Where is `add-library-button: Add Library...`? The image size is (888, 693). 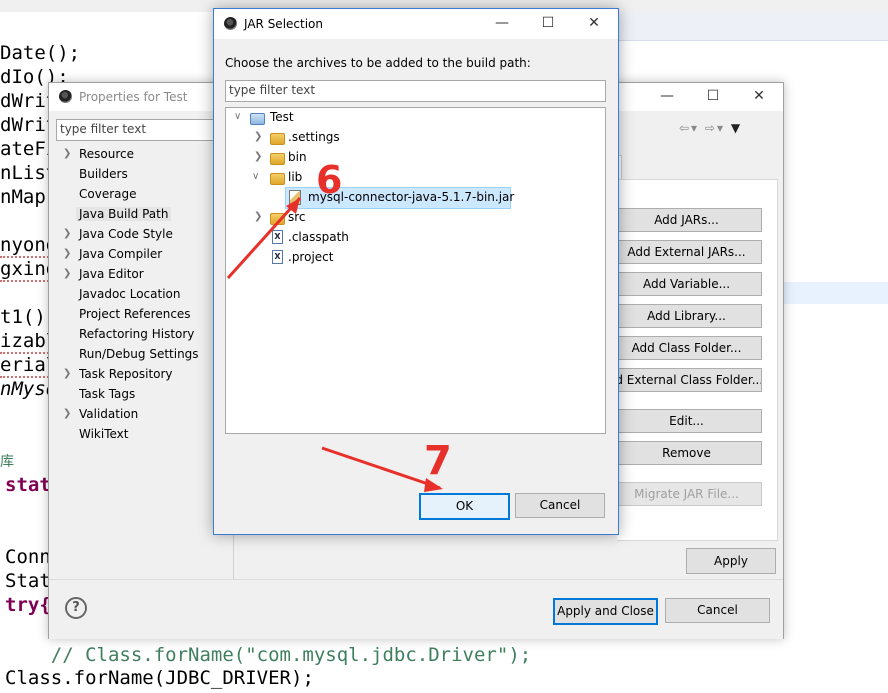
add-library-button: Add Library... is located at coordinates (686, 316).